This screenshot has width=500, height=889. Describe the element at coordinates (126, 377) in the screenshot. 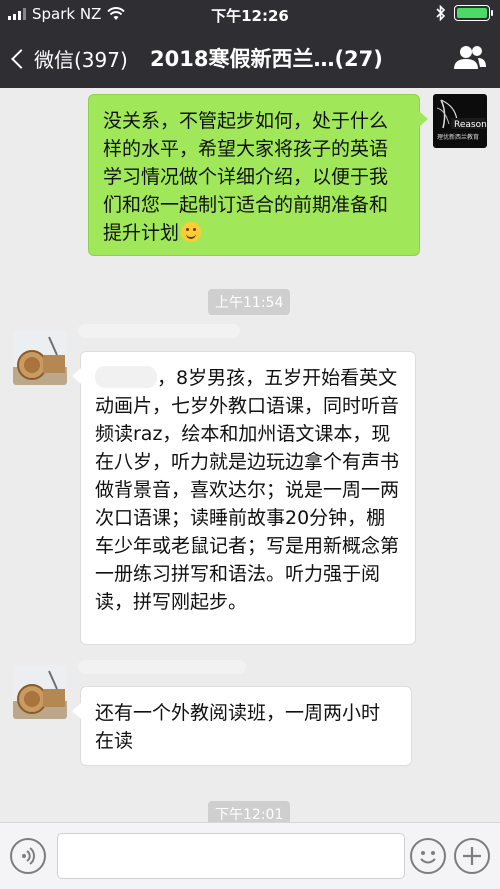

I see `redacted-name` at that location.